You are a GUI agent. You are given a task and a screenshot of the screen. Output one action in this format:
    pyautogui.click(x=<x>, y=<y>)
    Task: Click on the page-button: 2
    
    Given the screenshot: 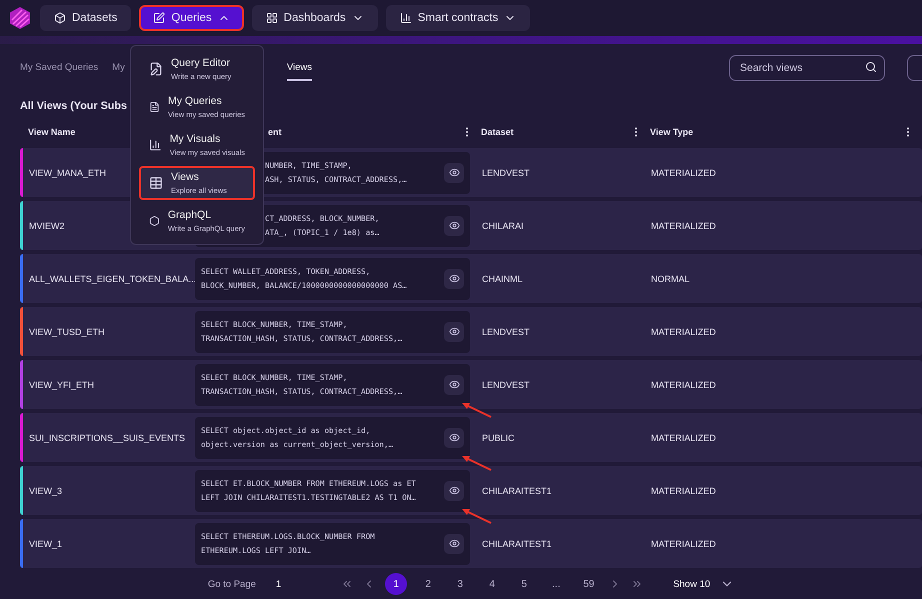 What is the action you would take?
    pyautogui.click(x=428, y=584)
    